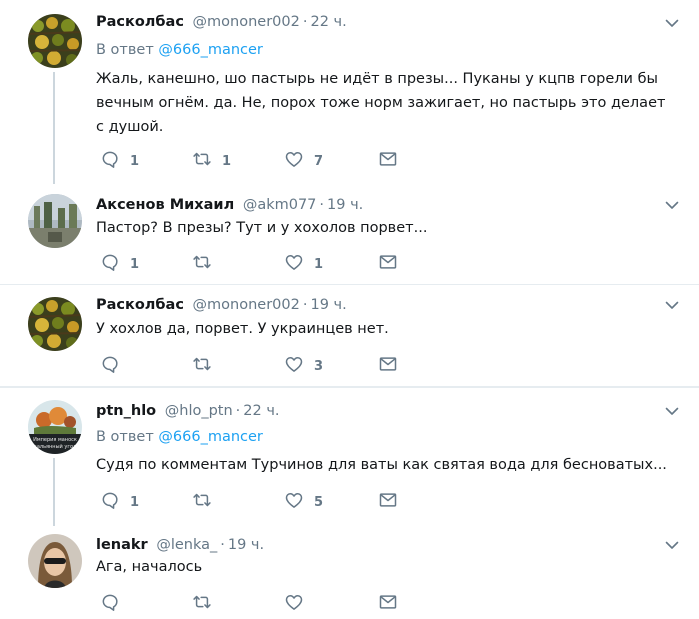 The width and height of the screenshot is (699, 619). What do you see at coordinates (165, 205) in the screenshot?
I see `display-name: Аксенов Михаил` at bounding box center [165, 205].